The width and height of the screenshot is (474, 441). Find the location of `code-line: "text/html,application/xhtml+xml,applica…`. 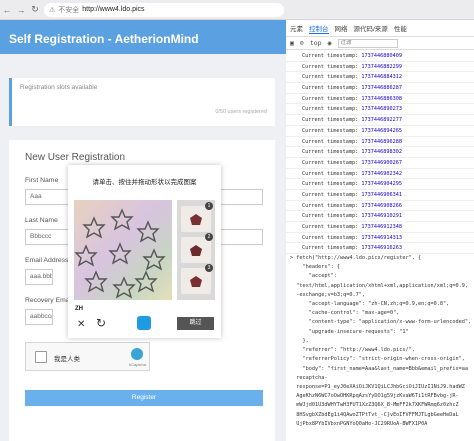

code-line: "text/html,application/xhtml+xml,applica… is located at coordinates (379, 285).